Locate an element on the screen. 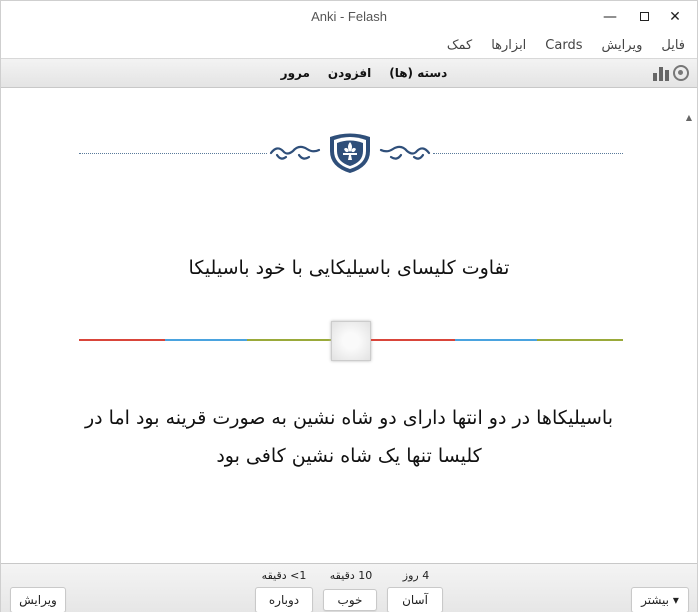 The image size is (698, 612). menu-help: کمک is located at coordinates (459, 45).